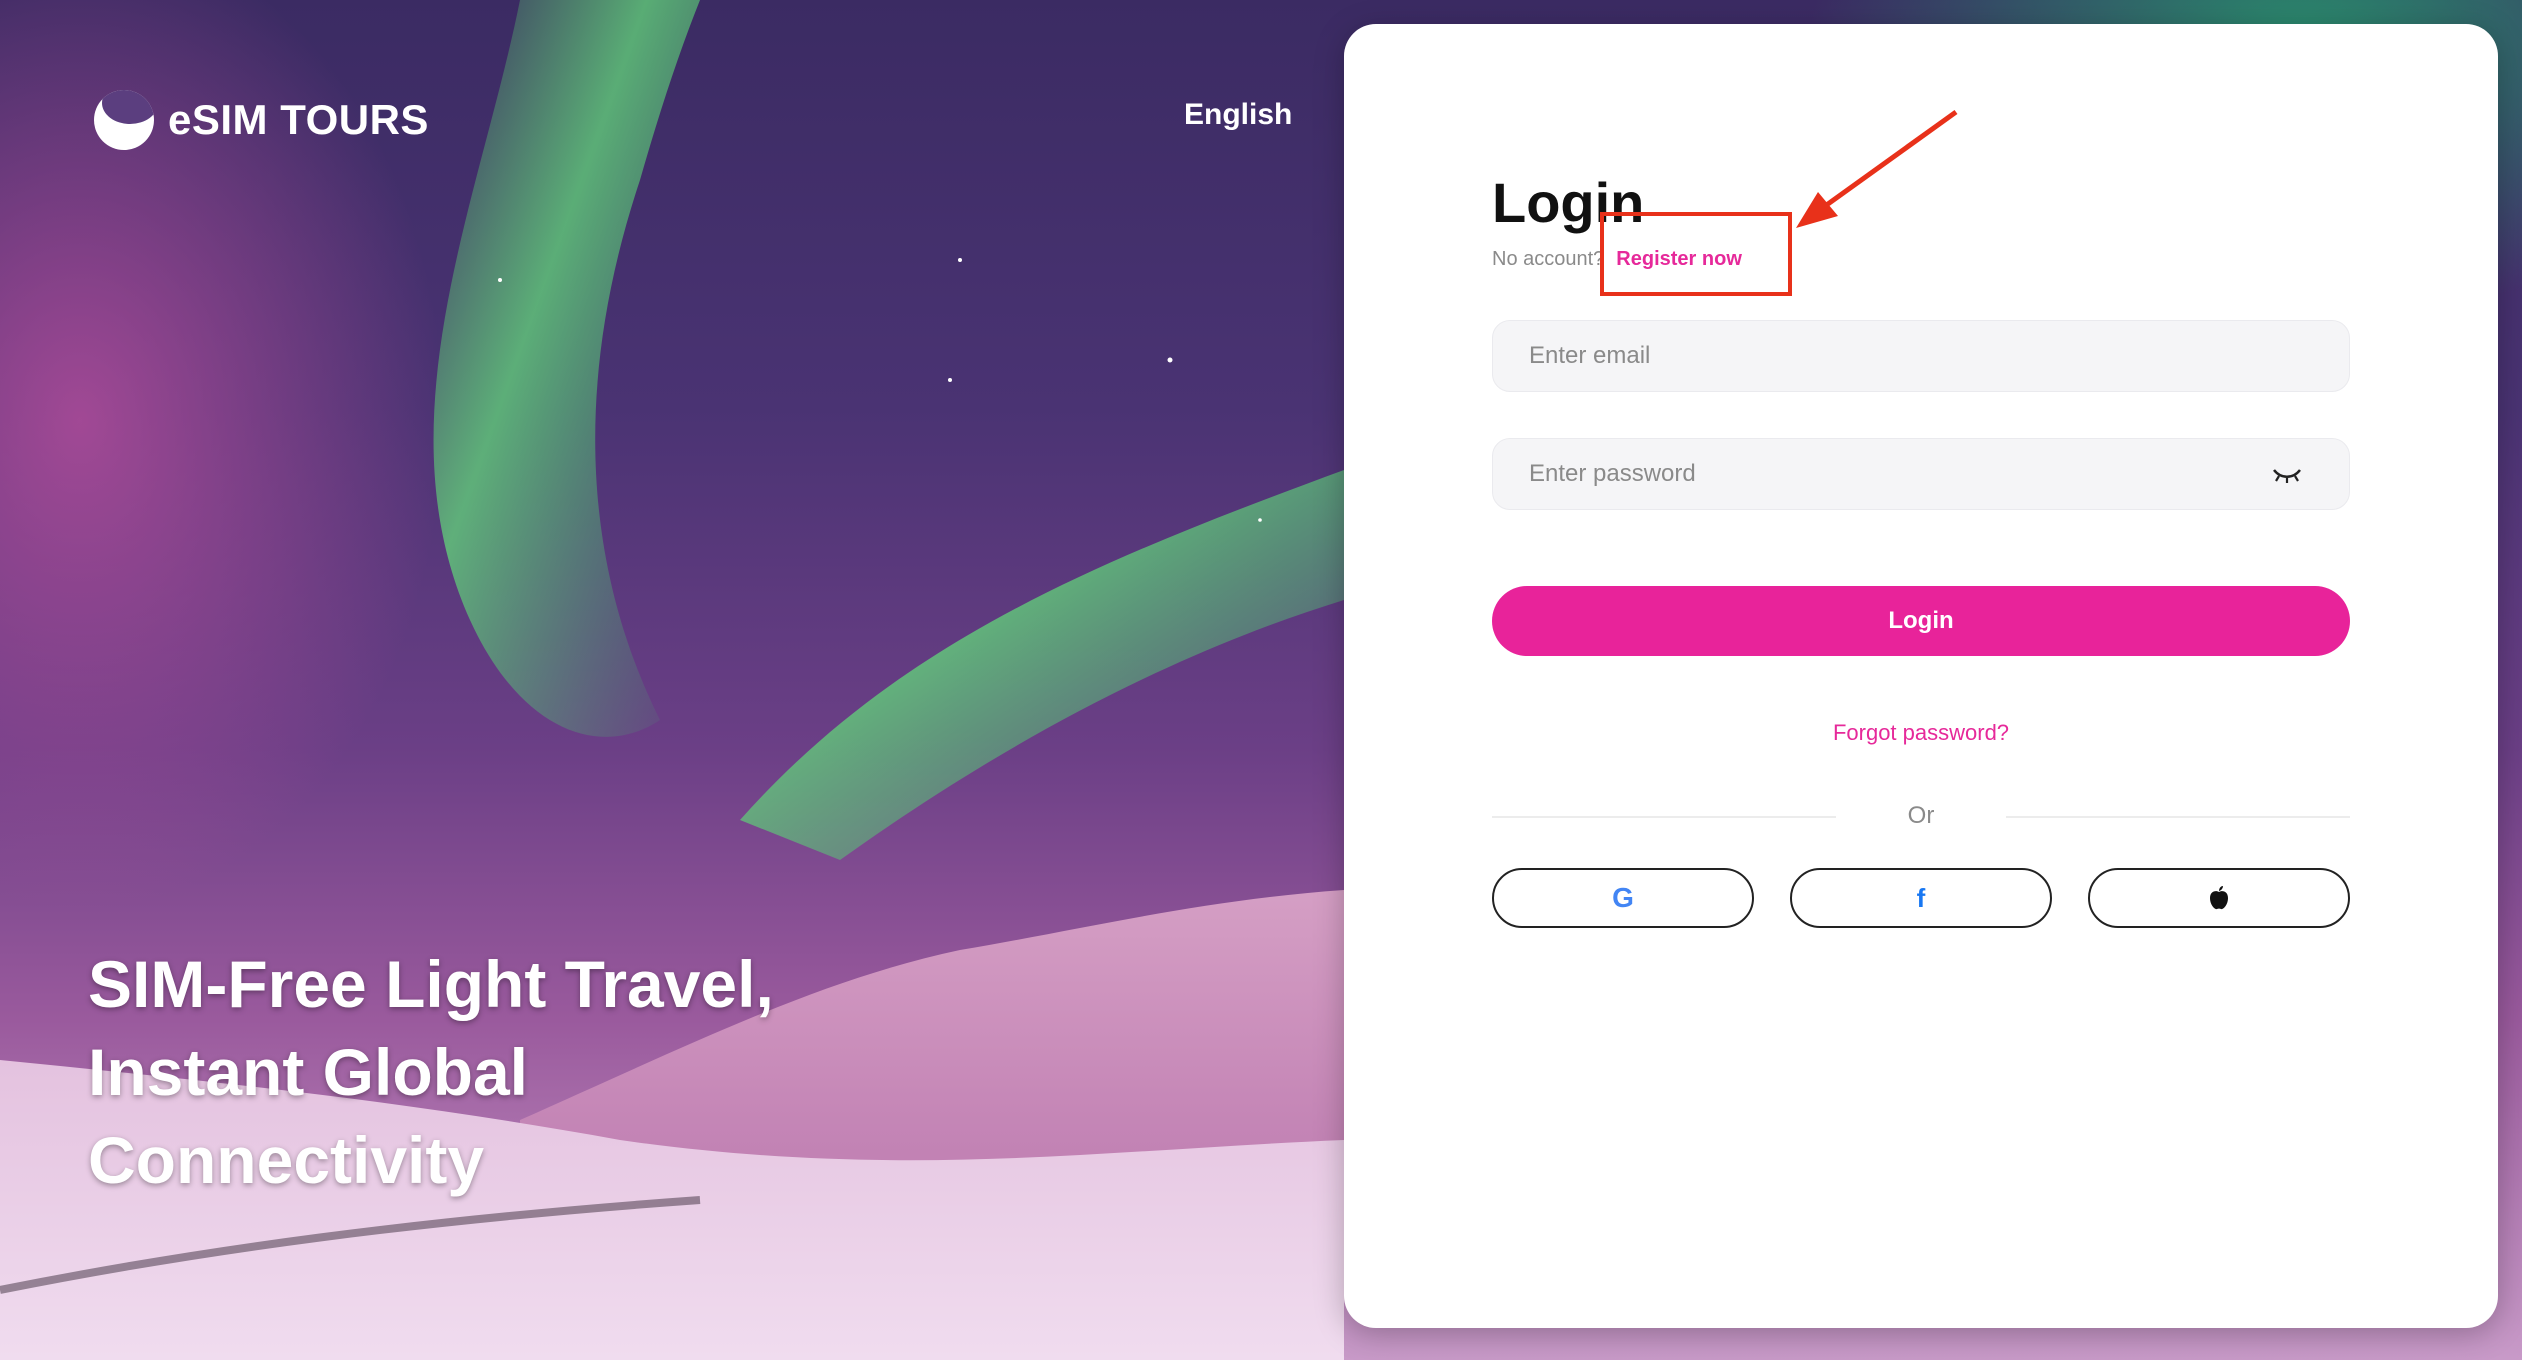  I want to click on facebook-login-button: f, so click(1921, 898).